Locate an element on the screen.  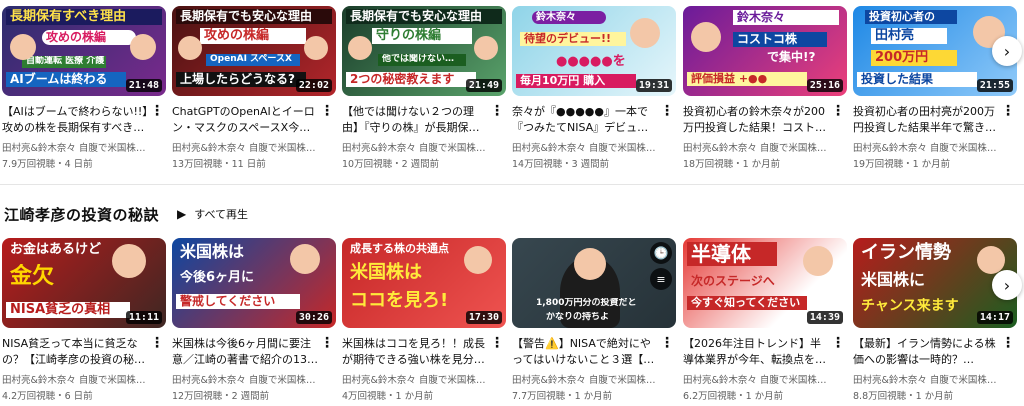
thumbnail-caption: 警戒してください is located at coordinates (238, 302).